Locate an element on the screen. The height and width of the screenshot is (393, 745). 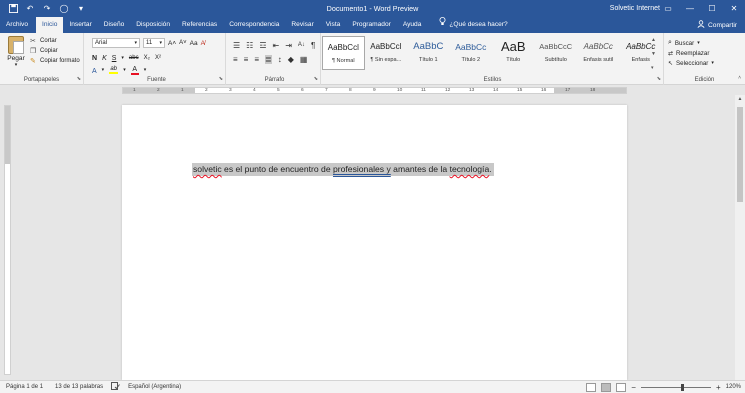
read-mode-icon is located at coordinates (591, 387).